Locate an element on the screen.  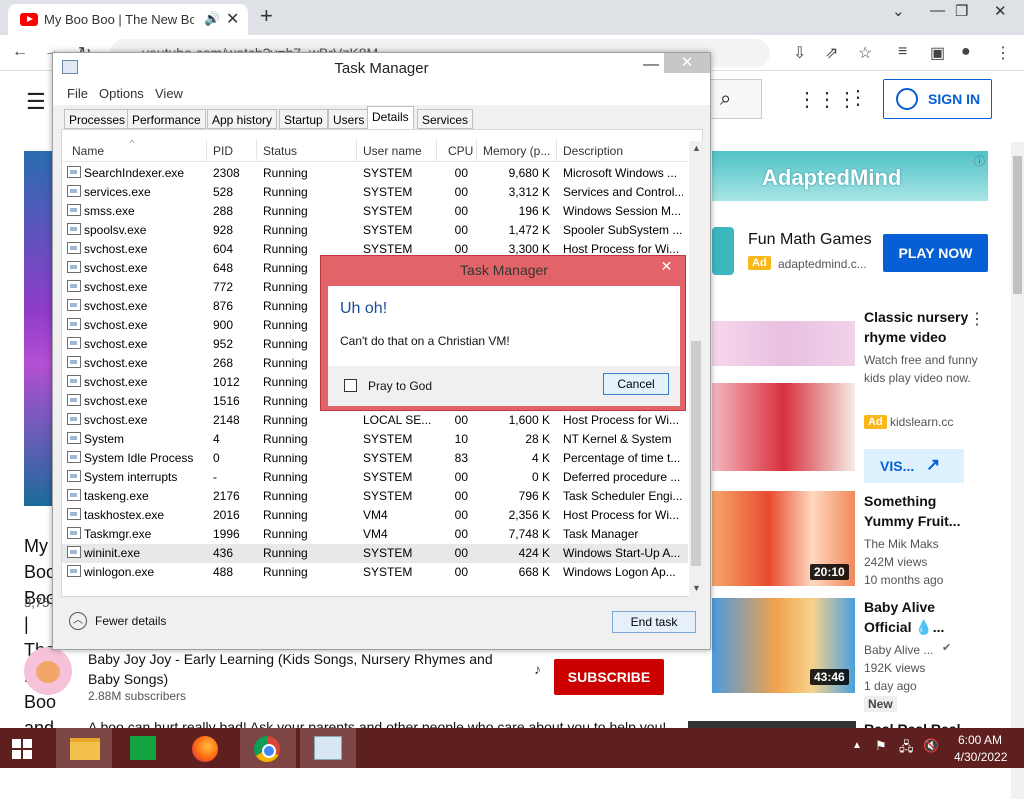
ad-info-icon: ⓘ is located at coordinates (979, 161).